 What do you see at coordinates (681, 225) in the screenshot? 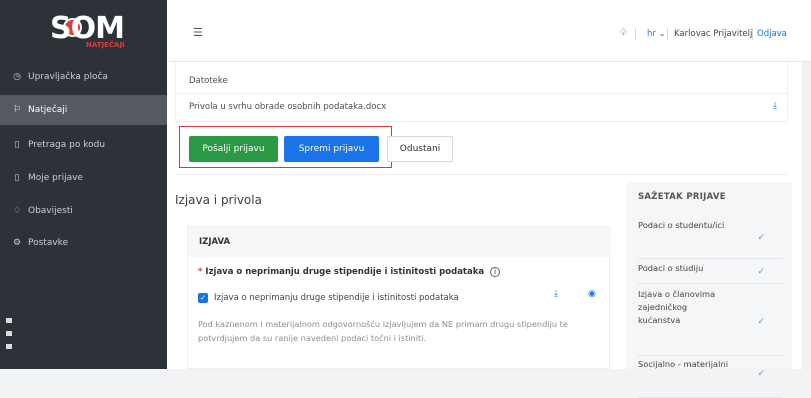
I see `summary-item-label: Podaci o studentu/ici` at bounding box center [681, 225].